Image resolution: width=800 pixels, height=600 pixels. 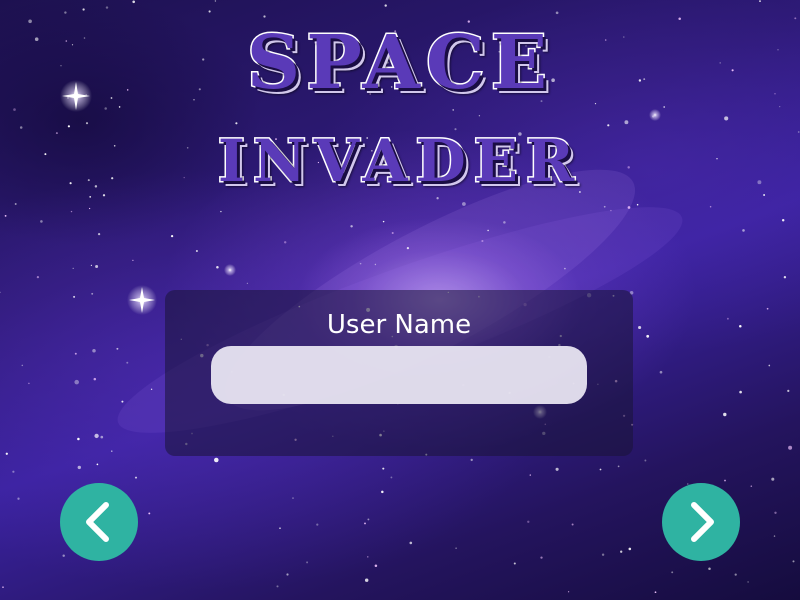 I want to click on chevron-left-icon, so click(x=97, y=522).